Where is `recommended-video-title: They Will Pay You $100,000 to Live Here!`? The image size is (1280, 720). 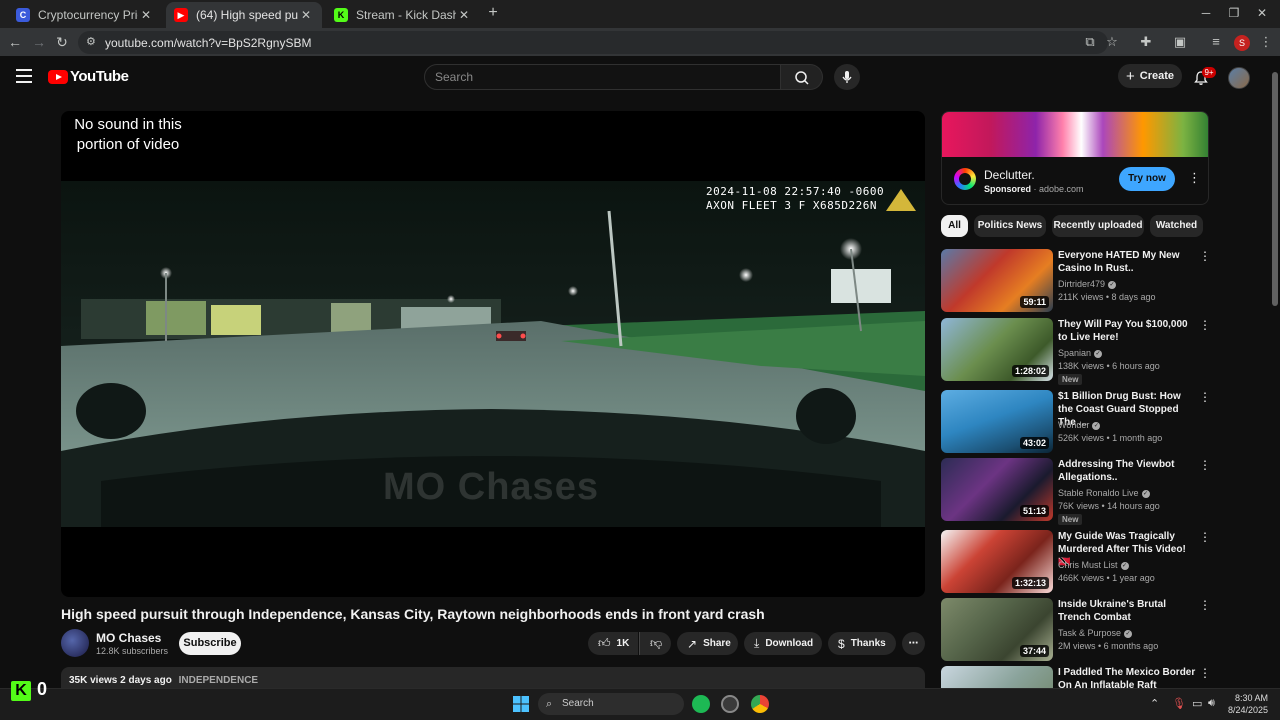 recommended-video-title: They Will Pay You $100,000 to Live Here! is located at coordinates (1128, 331).